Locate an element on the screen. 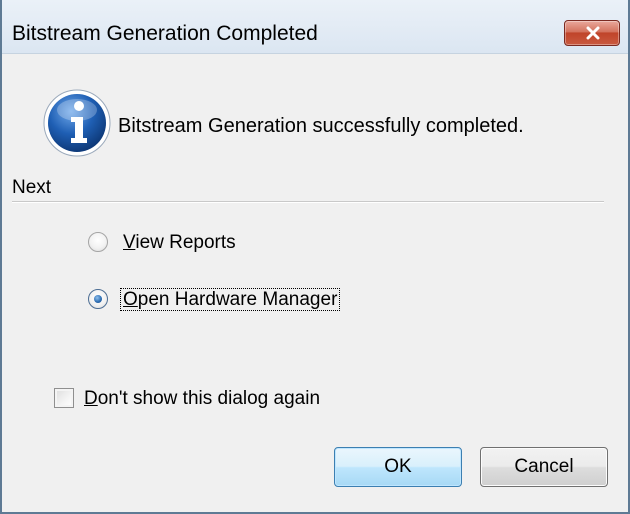 This screenshot has height=514, width=630. close-icon is located at coordinates (593, 33).